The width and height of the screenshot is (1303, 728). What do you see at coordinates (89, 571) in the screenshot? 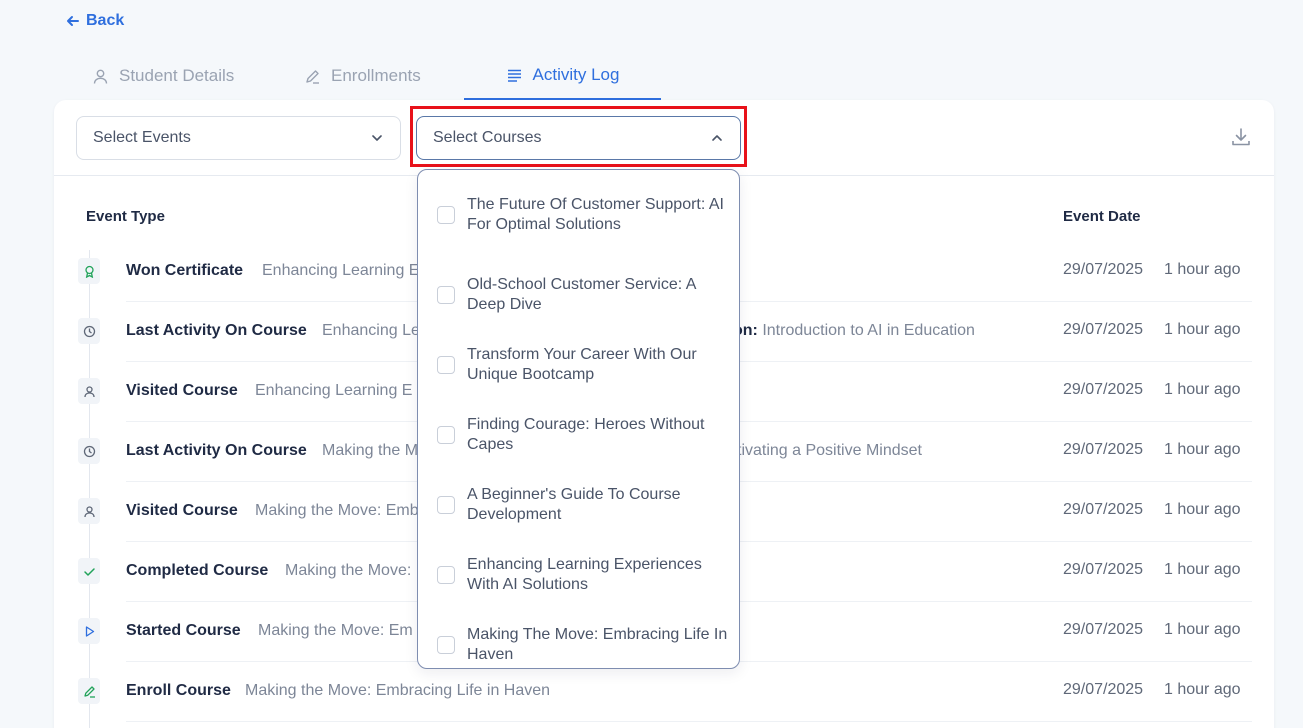
I see `check-icon` at bounding box center [89, 571].